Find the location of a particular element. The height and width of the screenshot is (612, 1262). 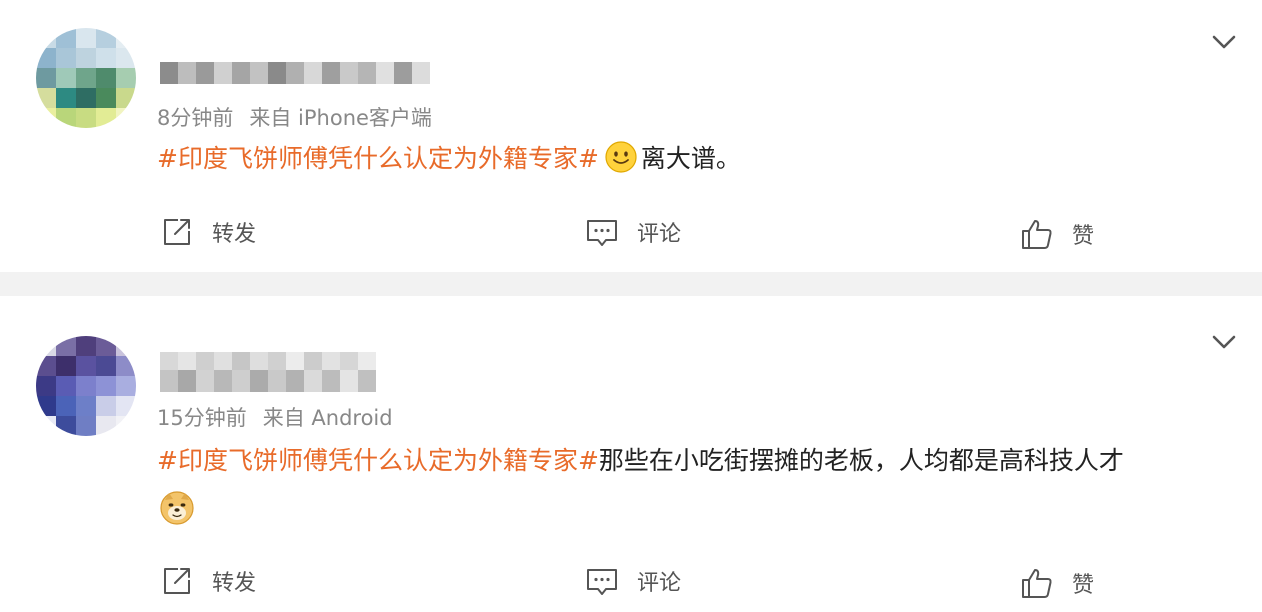

username-blurred is located at coordinates (295, 73).